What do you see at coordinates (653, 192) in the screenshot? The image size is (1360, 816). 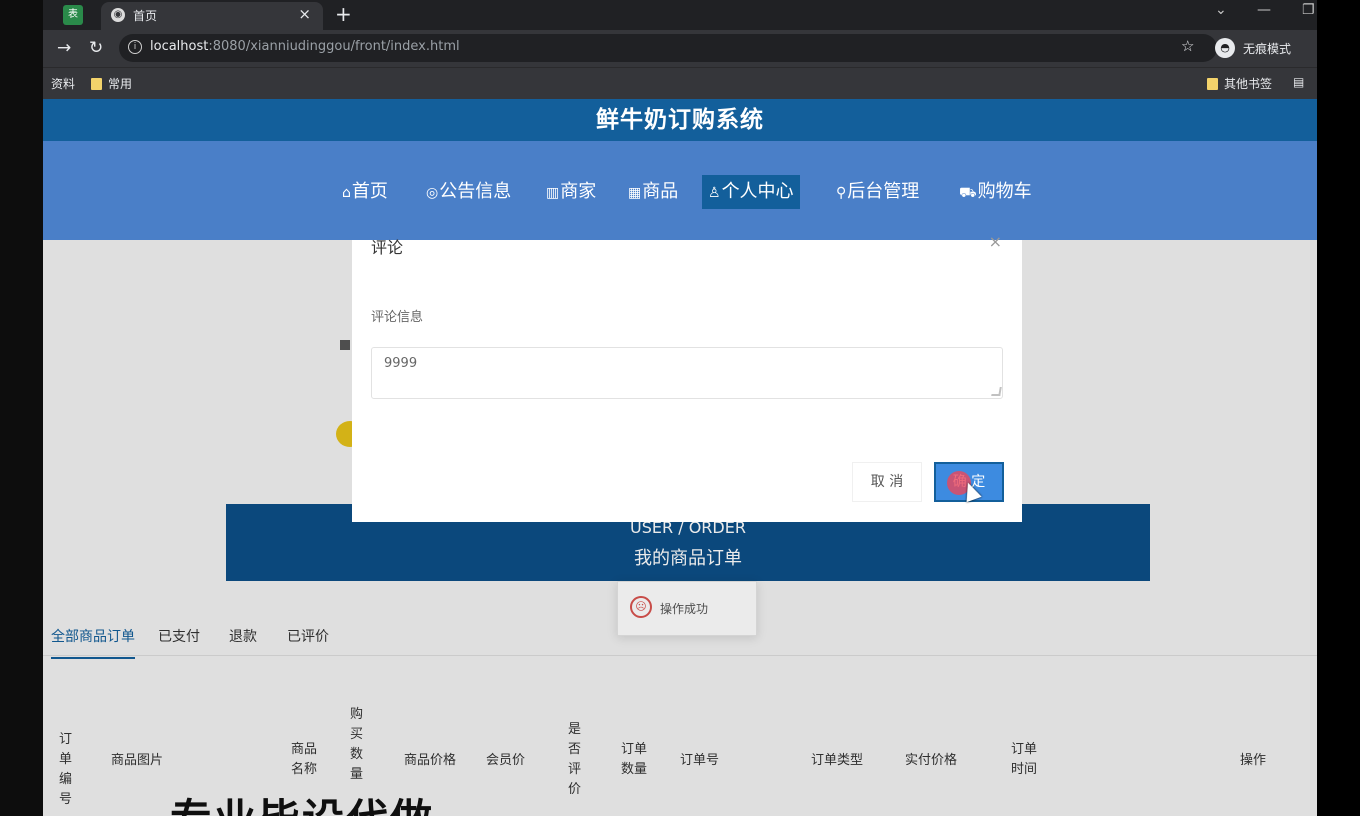 I see `nav-products: ▦商品` at bounding box center [653, 192].